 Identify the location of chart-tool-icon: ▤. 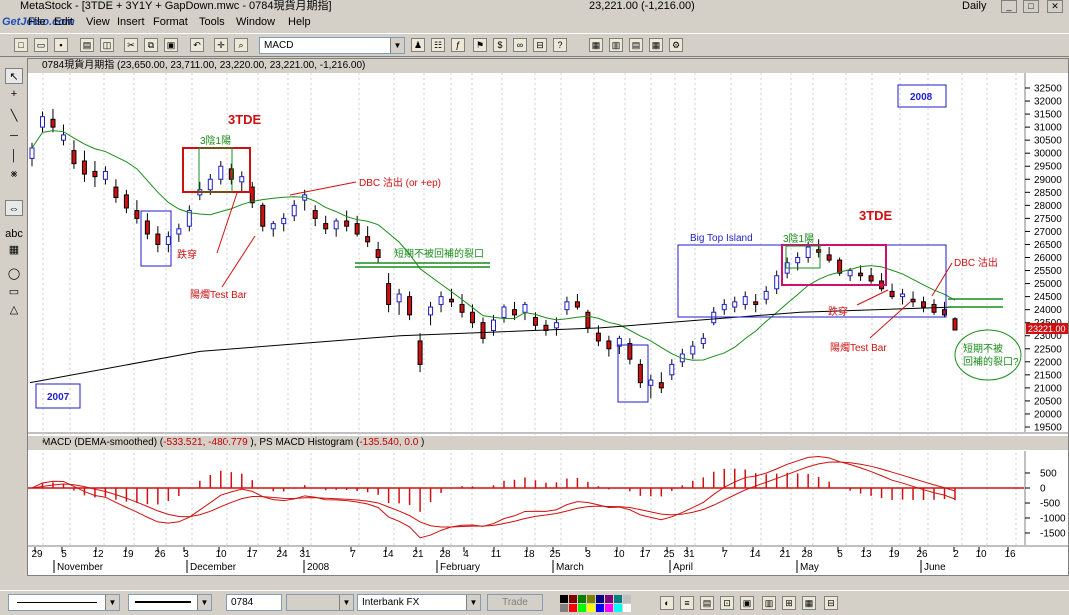
(707, 603).